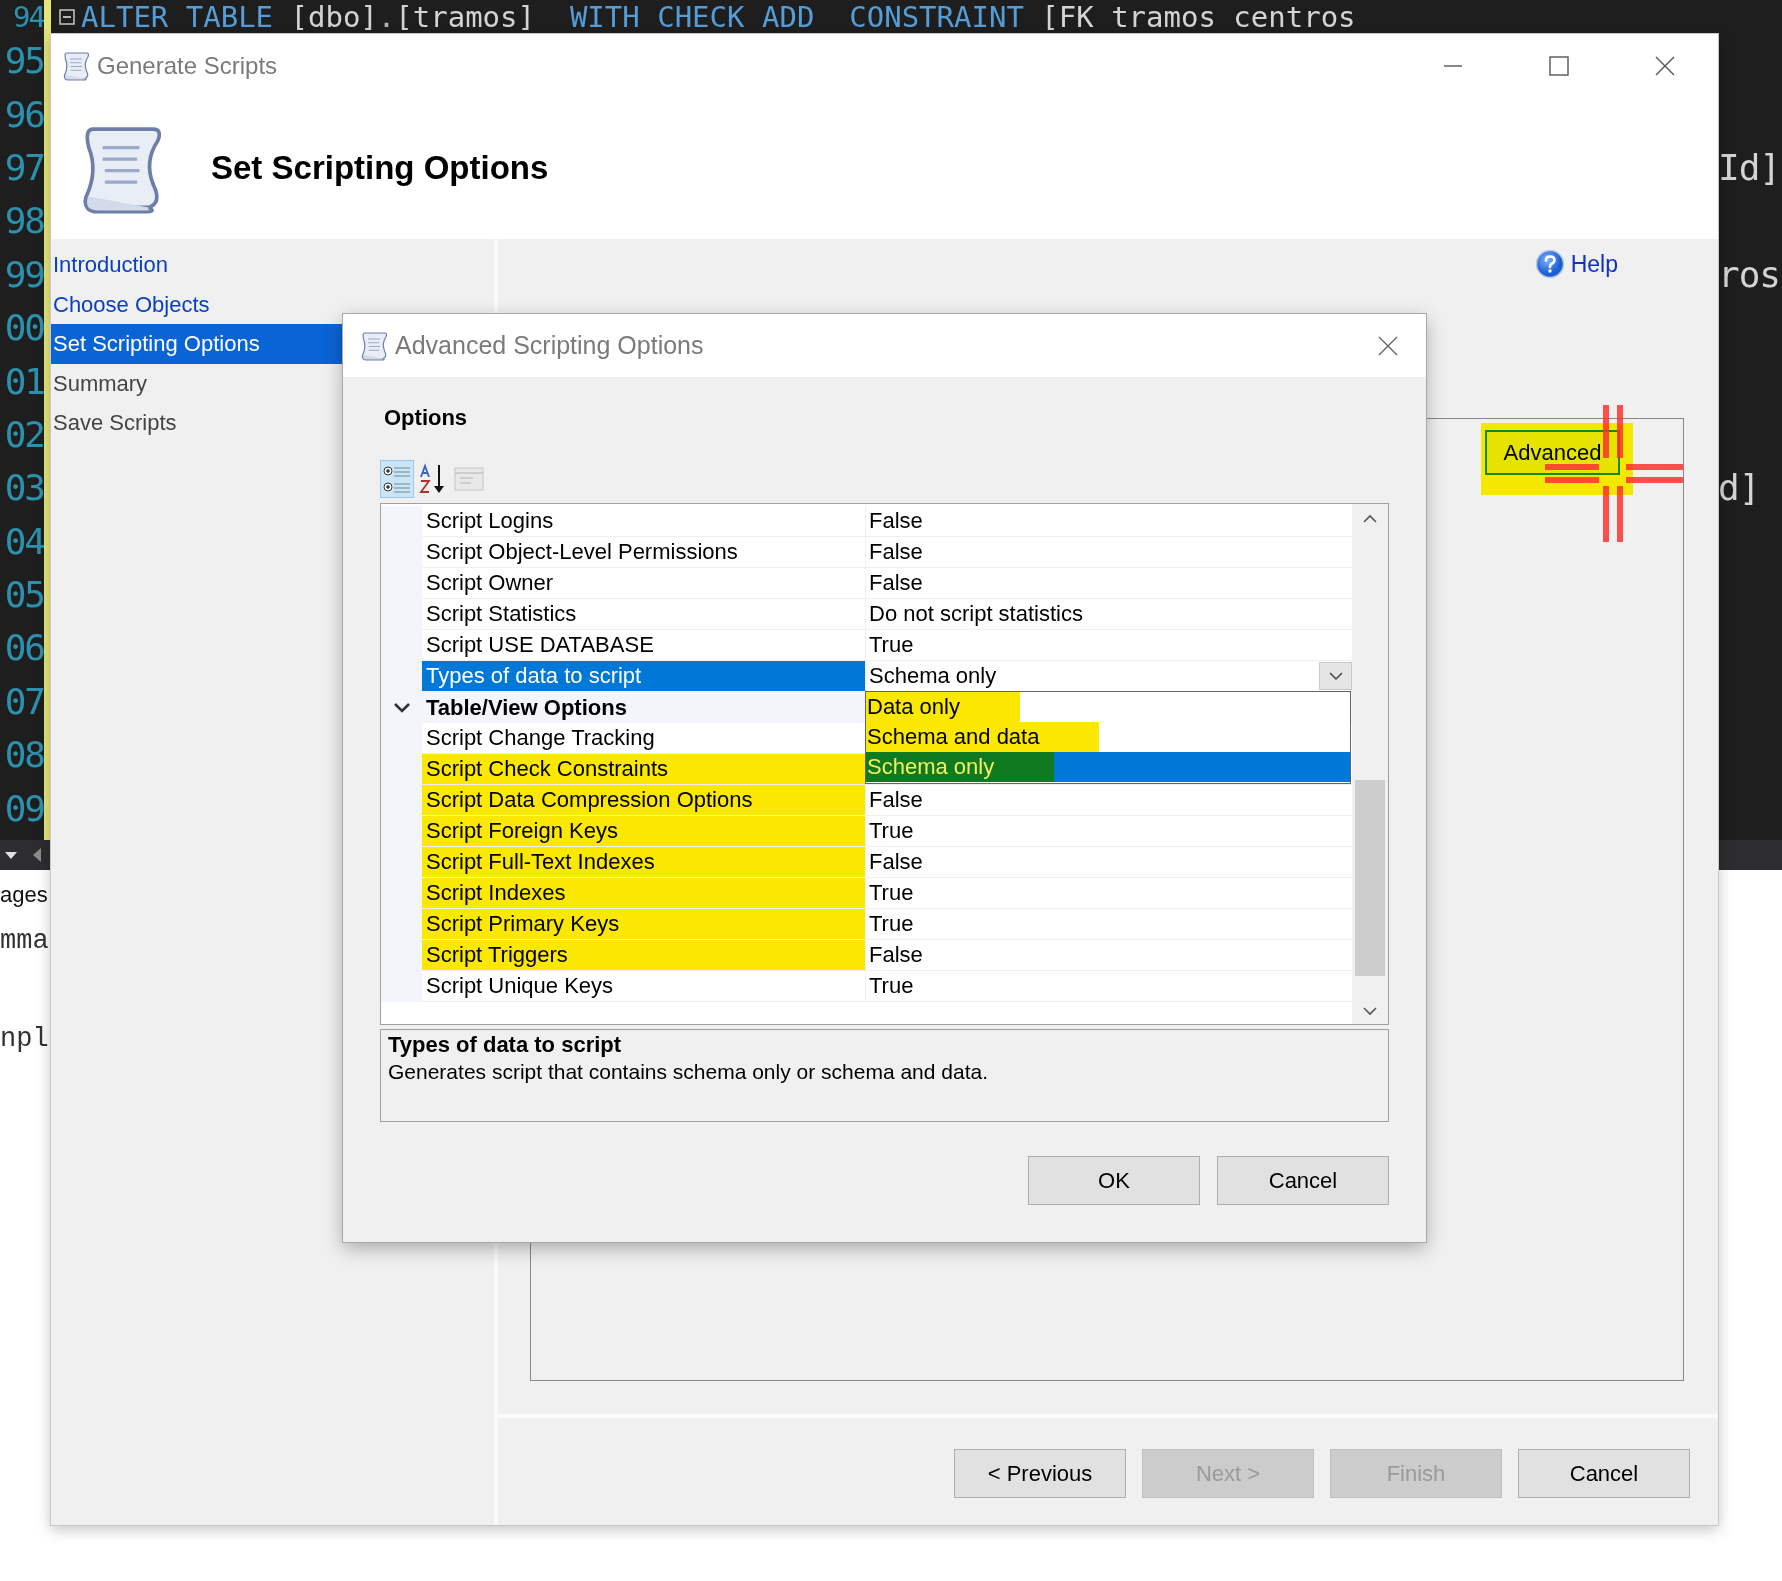  Describe the element at coordinates (25, 897) in the screenshot. I see `tab-label: ages` at that location.